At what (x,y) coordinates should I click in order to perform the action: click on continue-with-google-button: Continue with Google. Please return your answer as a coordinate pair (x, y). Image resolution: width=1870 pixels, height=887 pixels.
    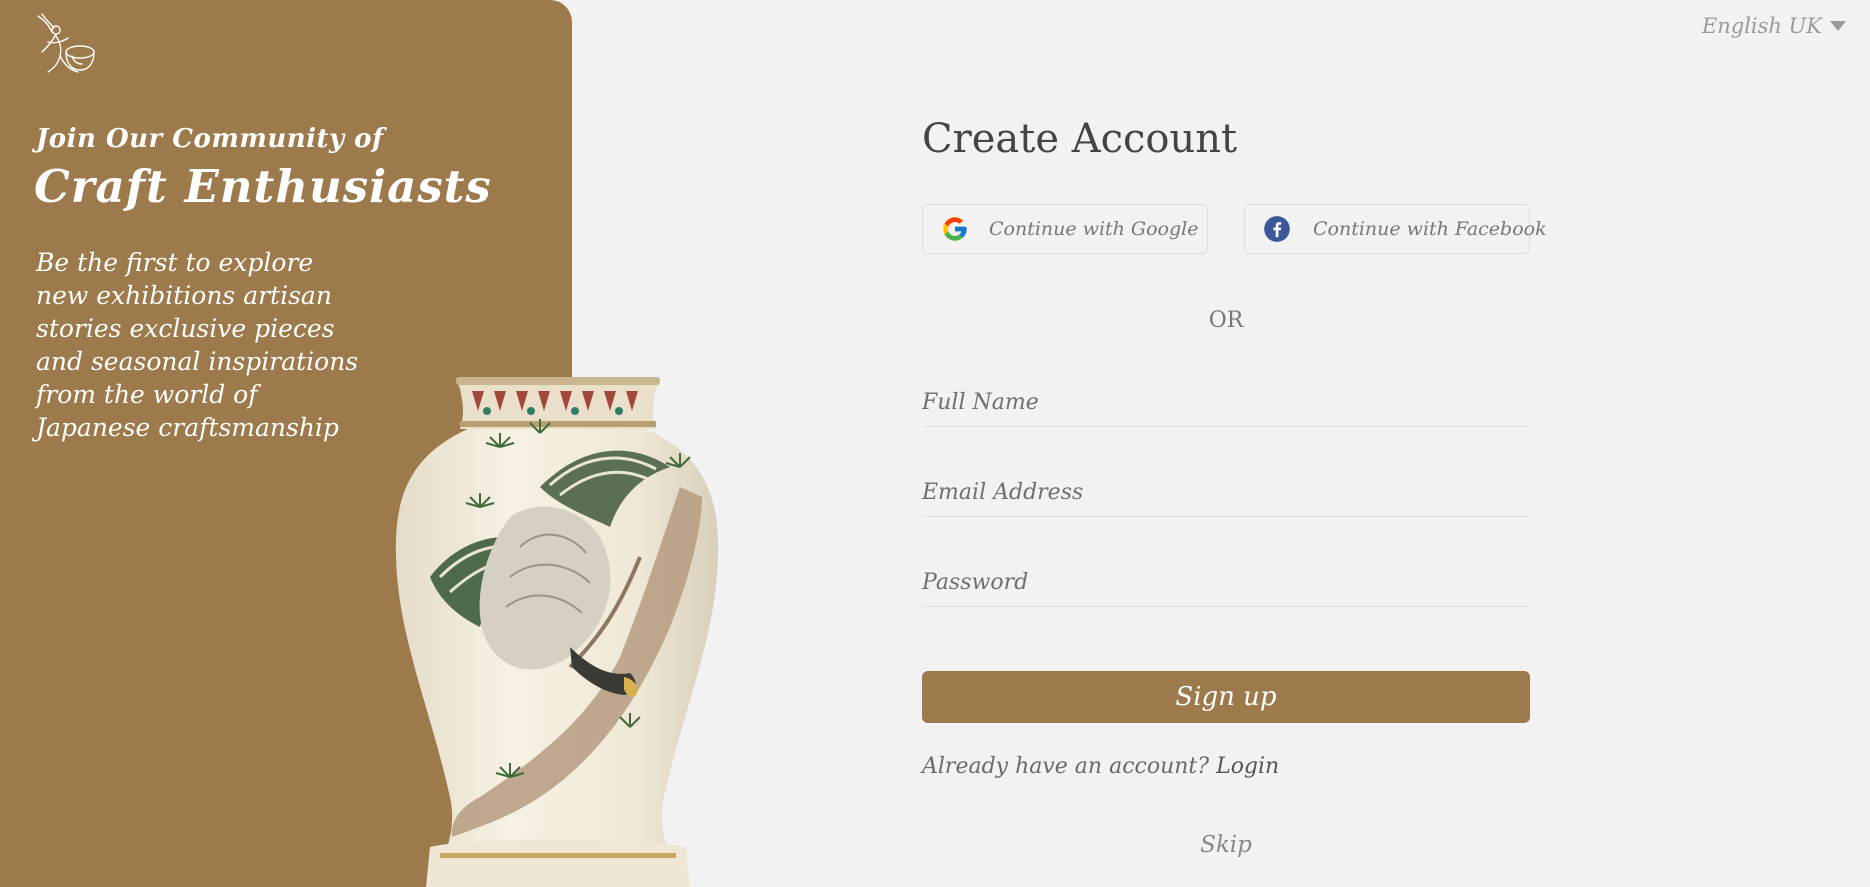
    Looking at the image, I should click on (1065, 229).